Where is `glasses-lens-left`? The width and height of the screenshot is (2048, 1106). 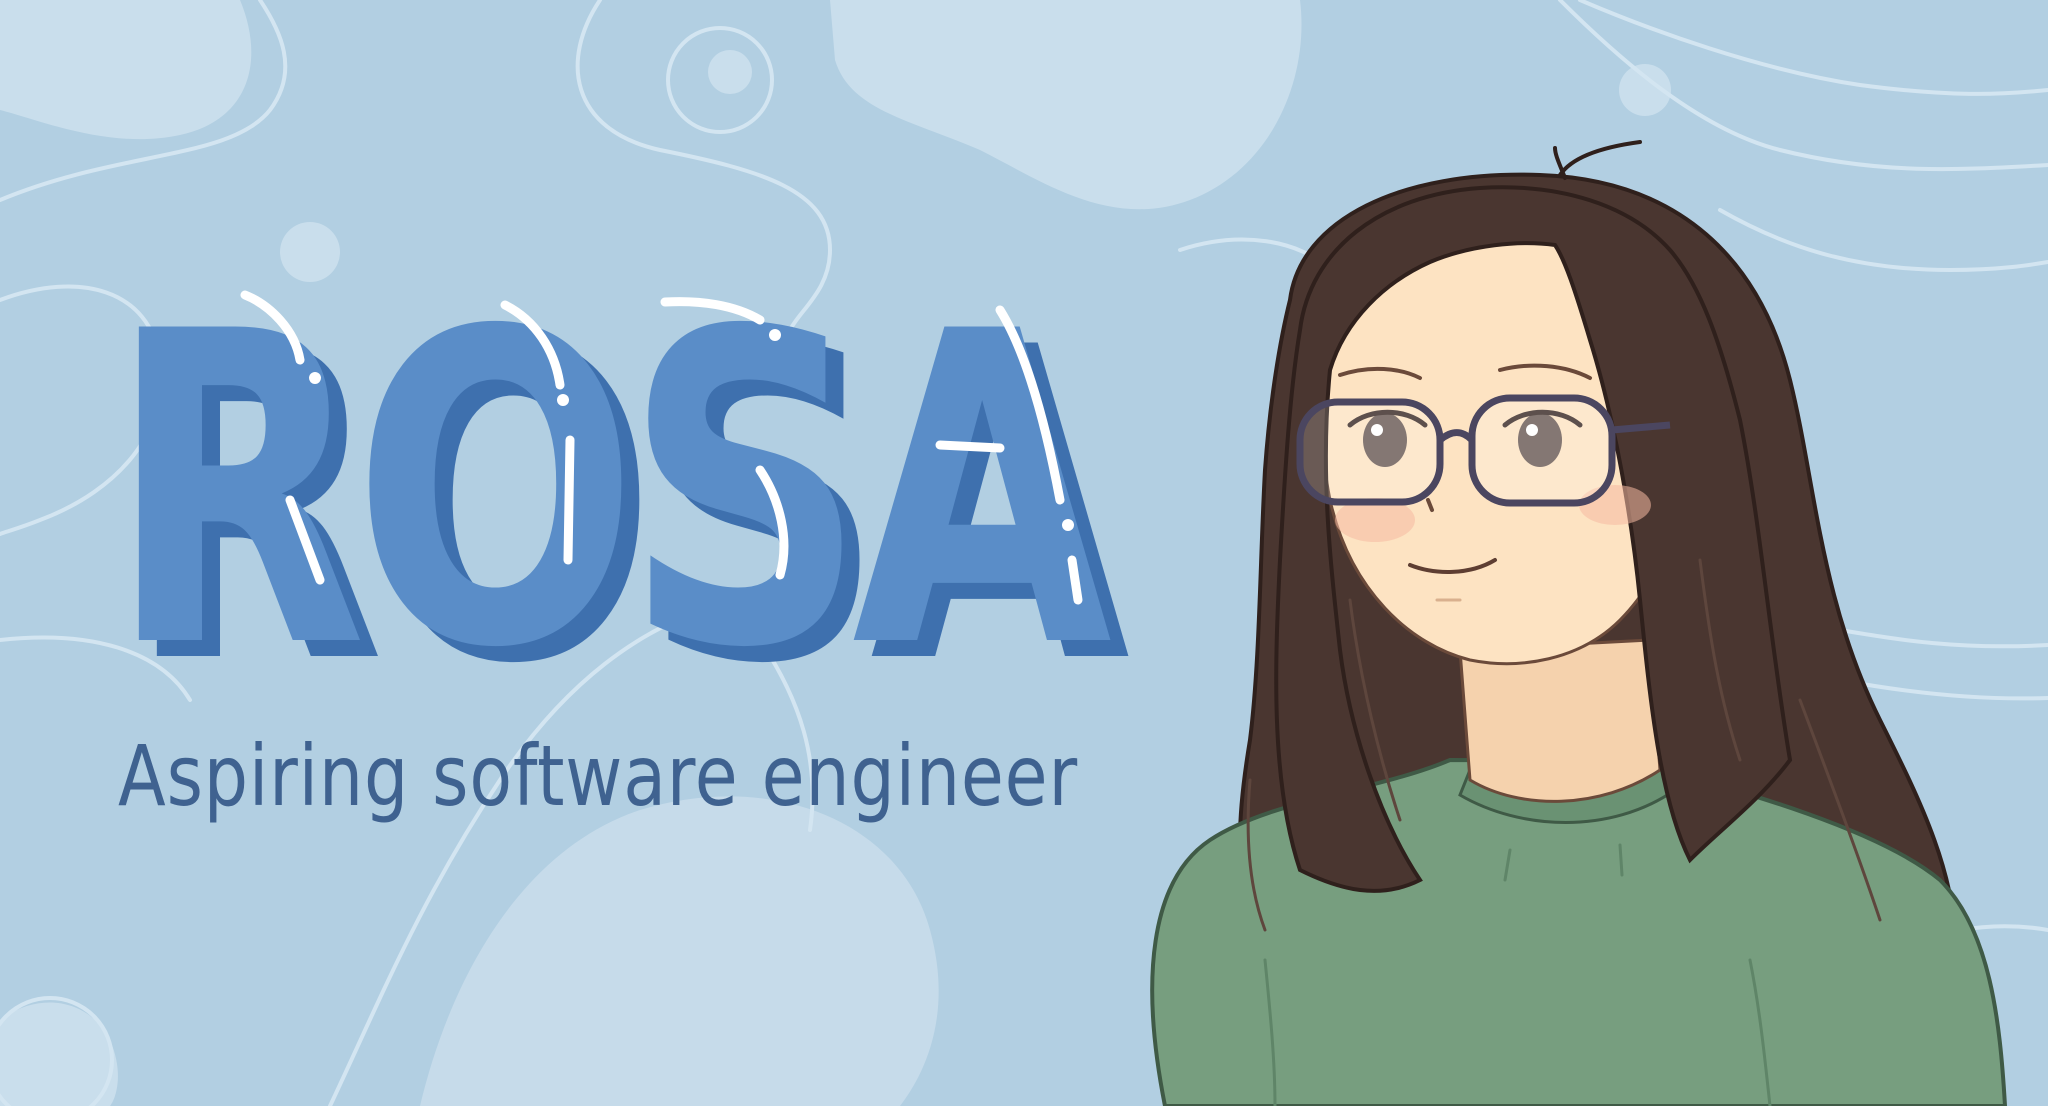 glasses-lens-left is located at coordinates (1370, 452).